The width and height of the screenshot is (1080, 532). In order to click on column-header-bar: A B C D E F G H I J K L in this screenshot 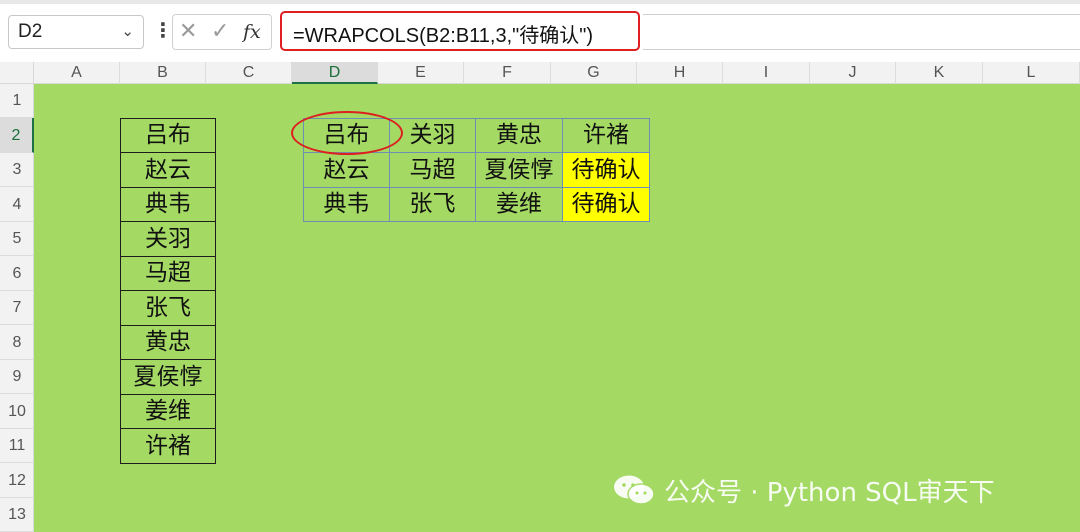, I will do `click(557, 73)`.